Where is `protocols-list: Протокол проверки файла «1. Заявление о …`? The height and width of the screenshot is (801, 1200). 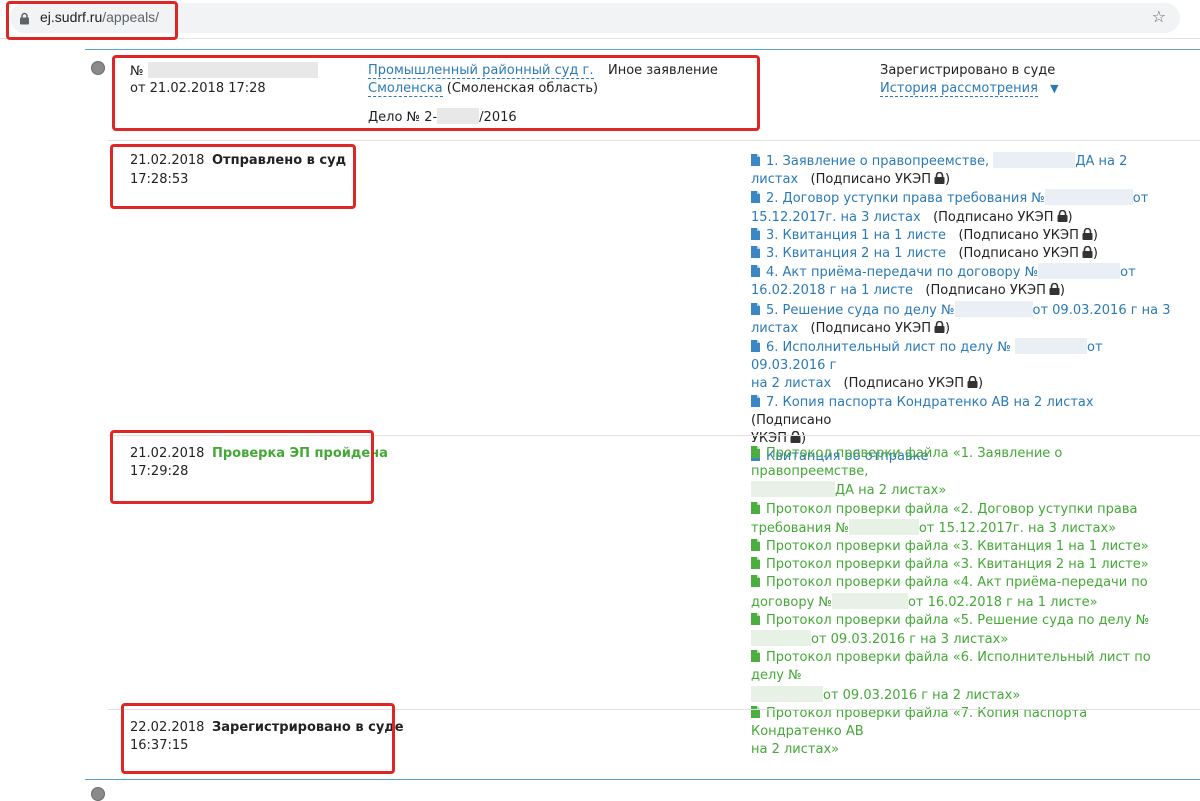
protocols-list: Протокол проверки файла «1. Заявление о … is located at coordinates (961, 602).